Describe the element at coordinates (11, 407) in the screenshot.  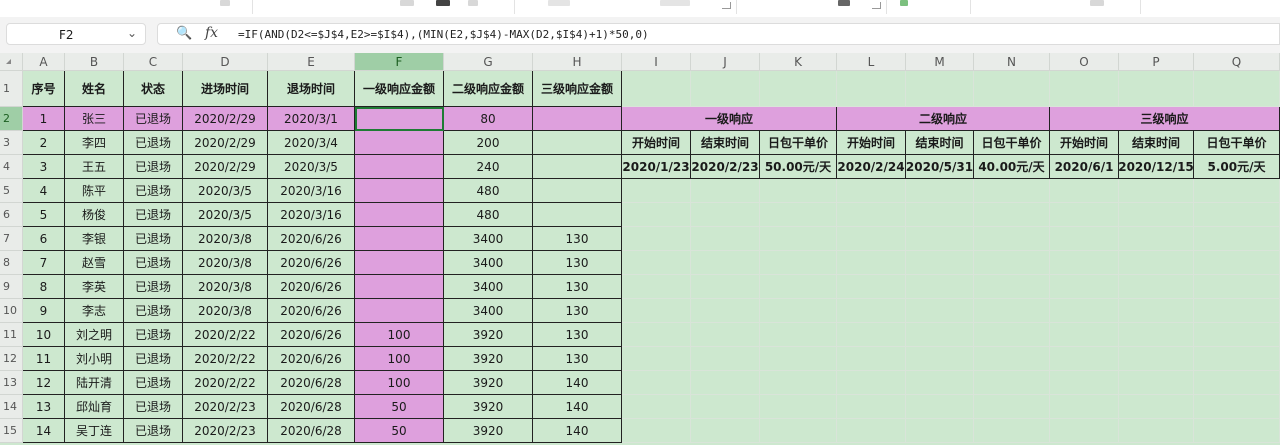
I see `row-header-14: 14` at that location.